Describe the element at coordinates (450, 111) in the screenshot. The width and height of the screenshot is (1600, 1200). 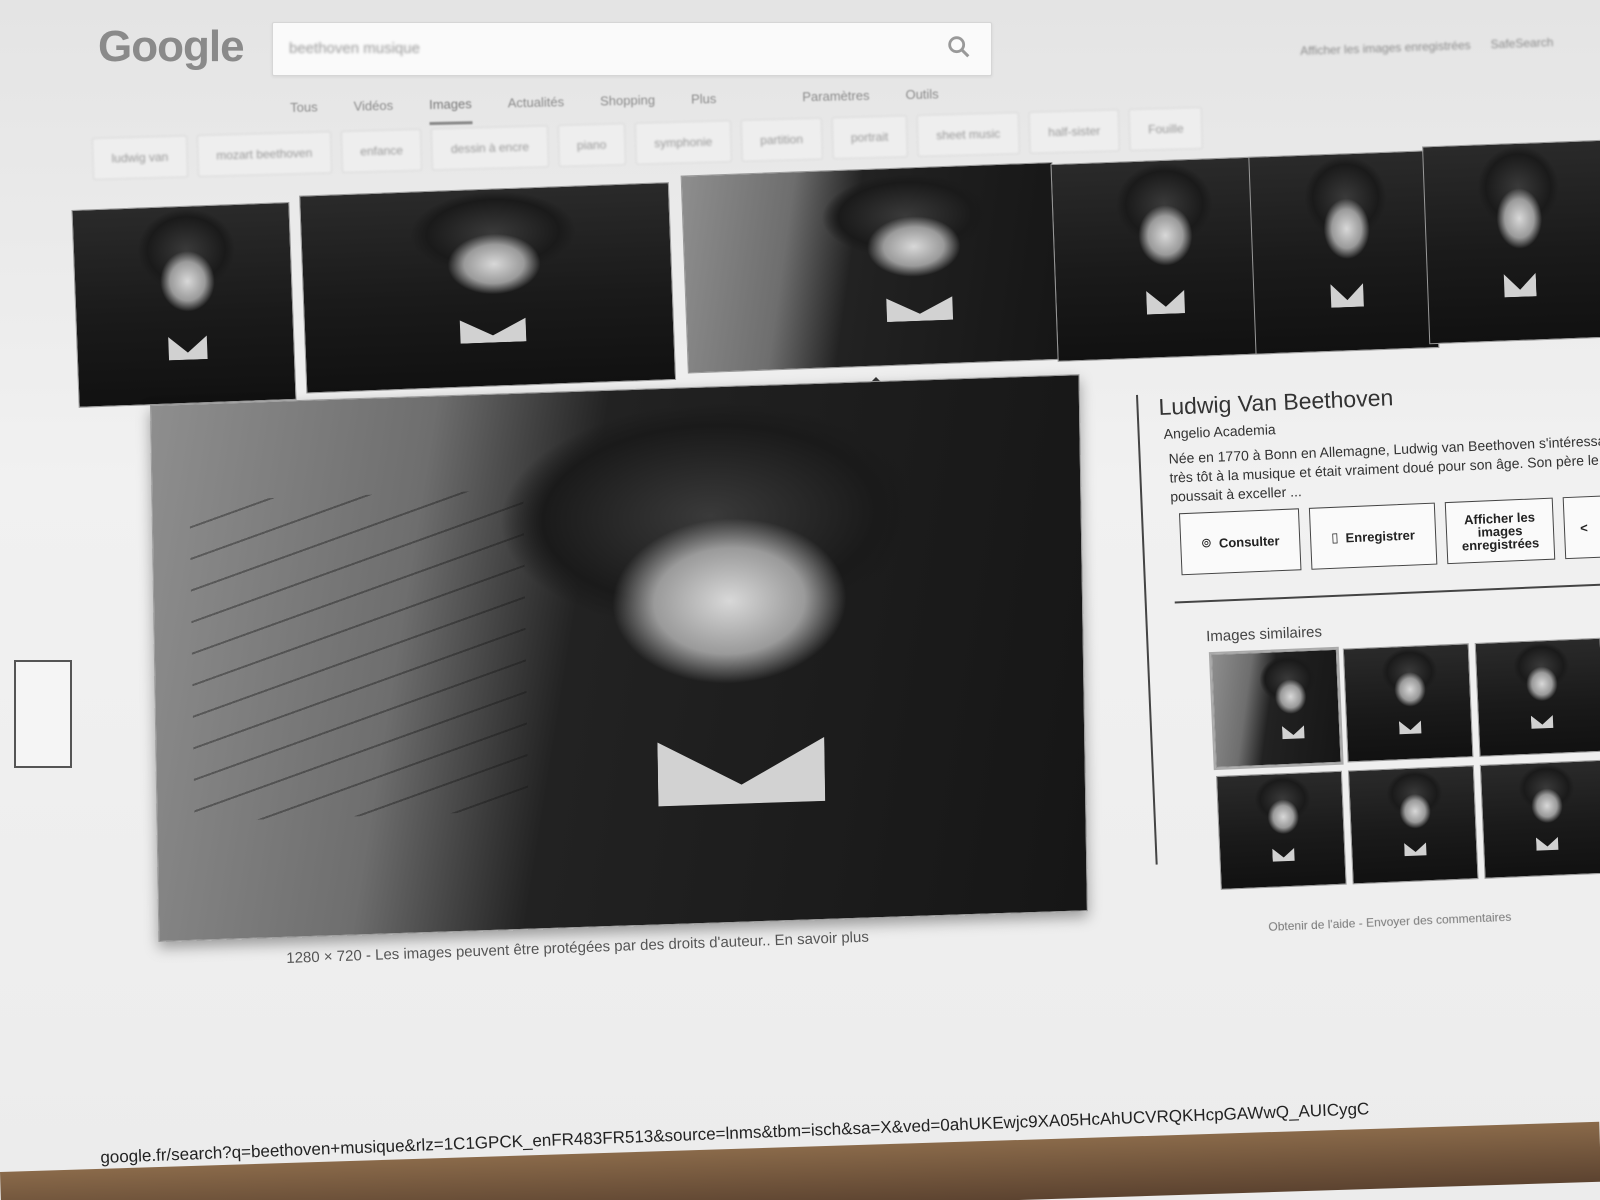
I see `tab-images: Images` at that location.